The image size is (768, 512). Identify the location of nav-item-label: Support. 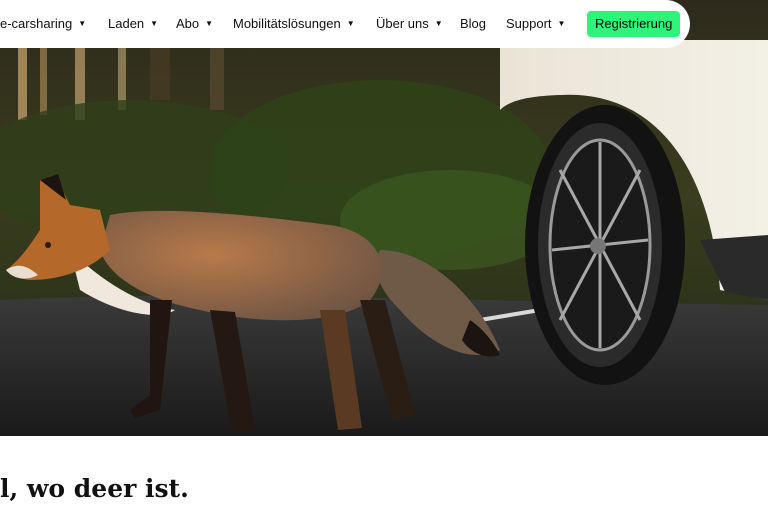
(529, 23).